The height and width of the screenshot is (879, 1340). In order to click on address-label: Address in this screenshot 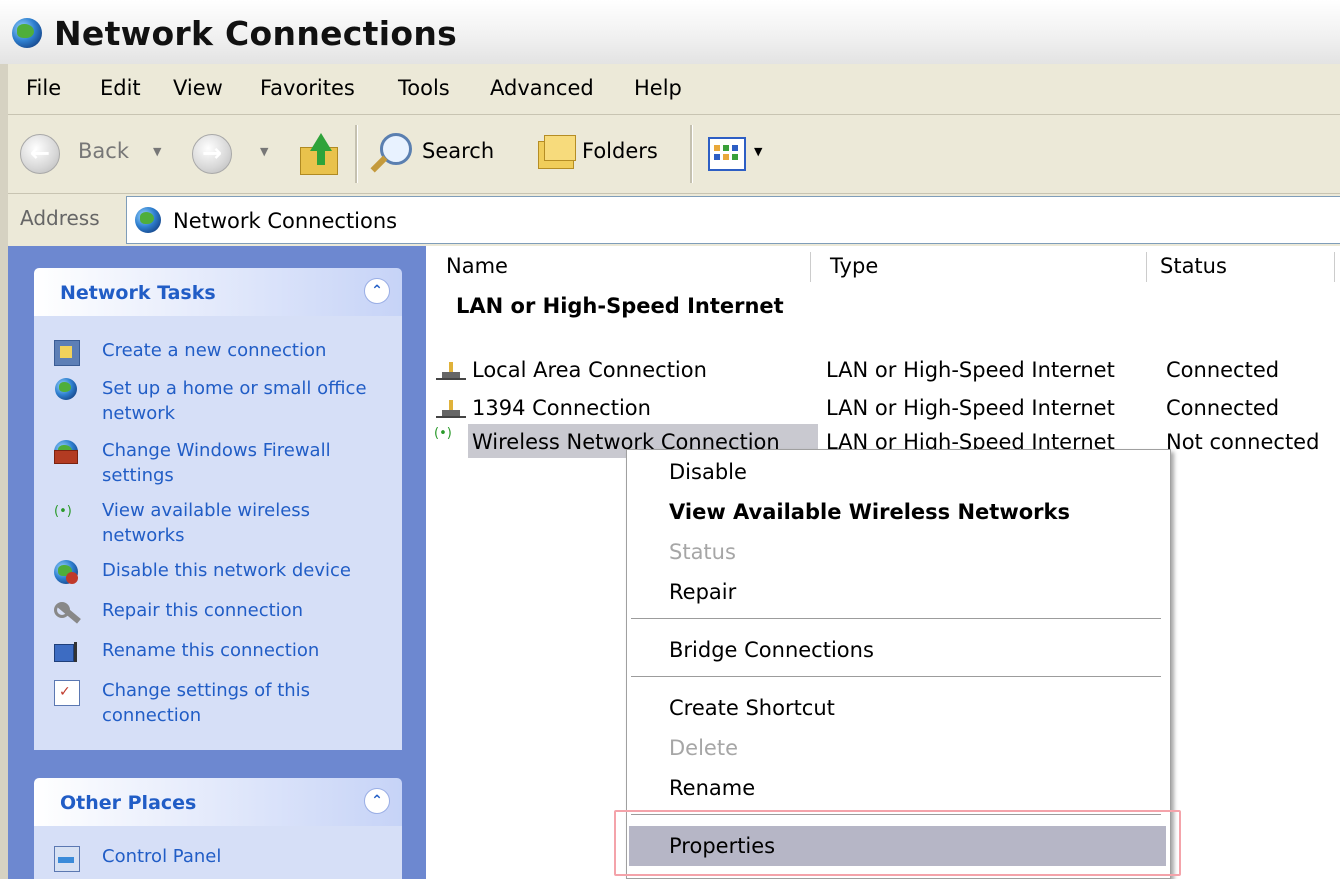, I will do `click(60, 218)`.